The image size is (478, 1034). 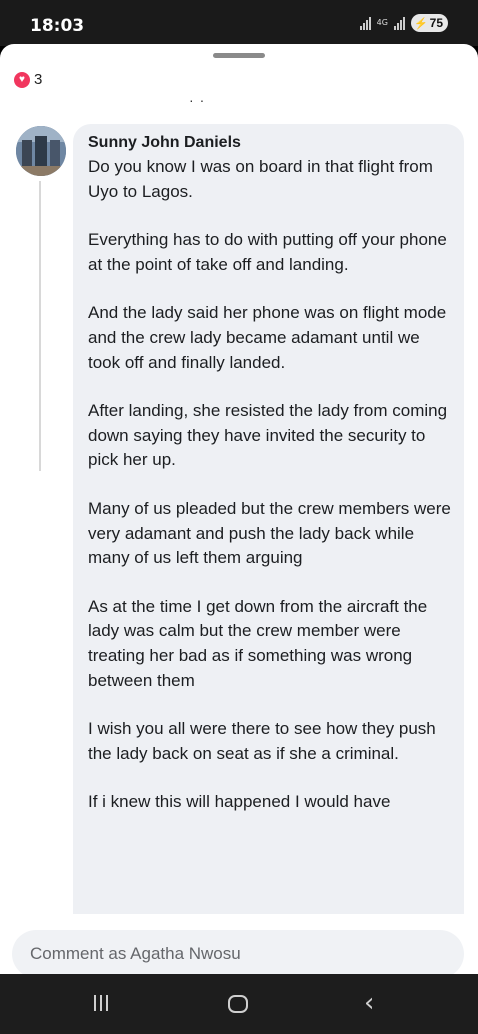 What do you see at coordinates (135, 953) in the screenshot?
I see `comment-placeholder: Comment as Agatha Nwosu` at bounding box center [135, 953].